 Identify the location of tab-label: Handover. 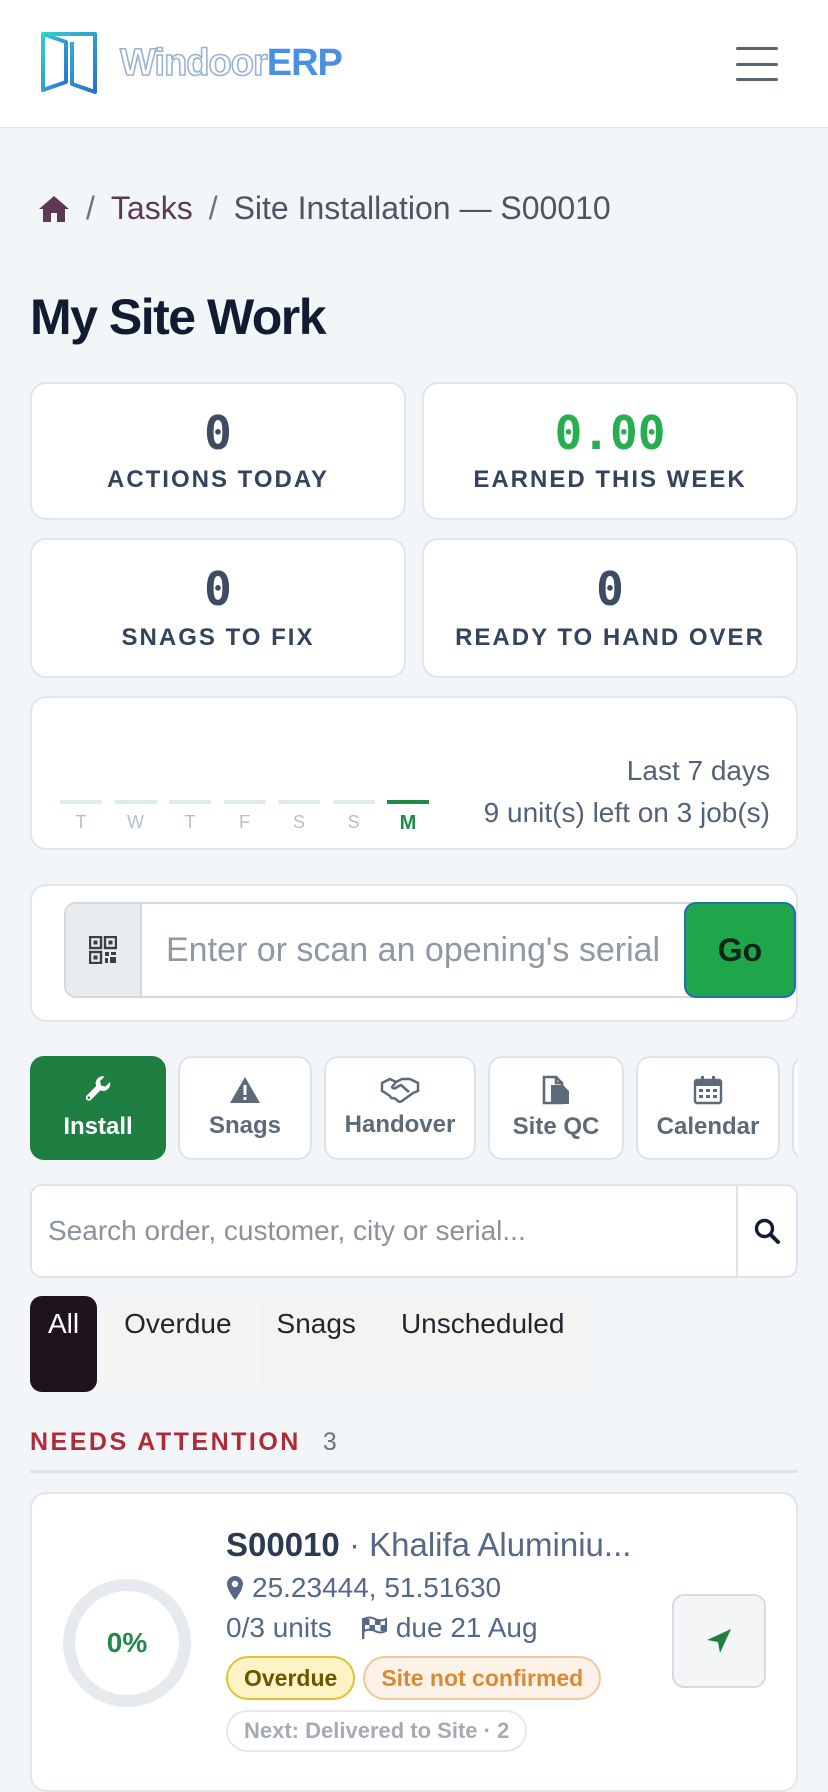
(400, 1124).